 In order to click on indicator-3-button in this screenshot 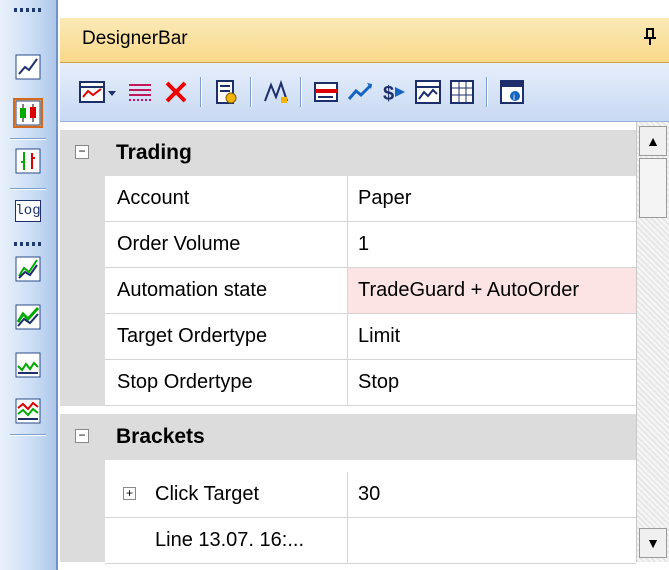, I will do `click(28, 365)`.